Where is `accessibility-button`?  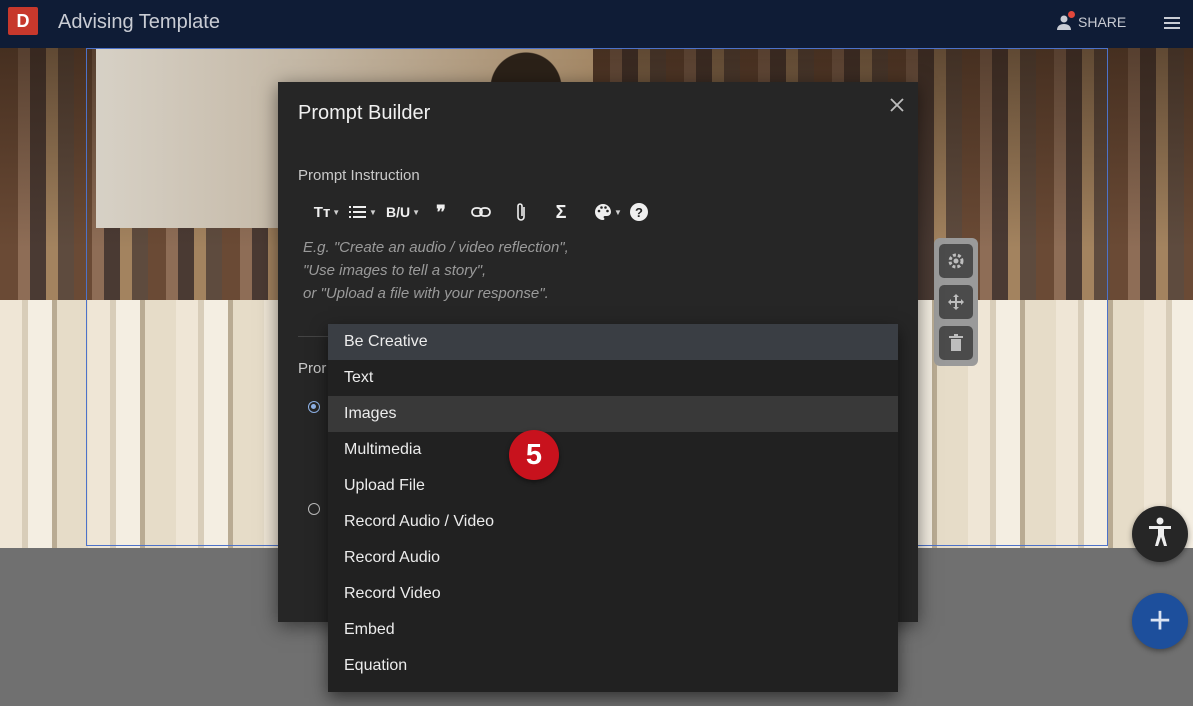
accessibility-button is located at coordinates (1160, 534).